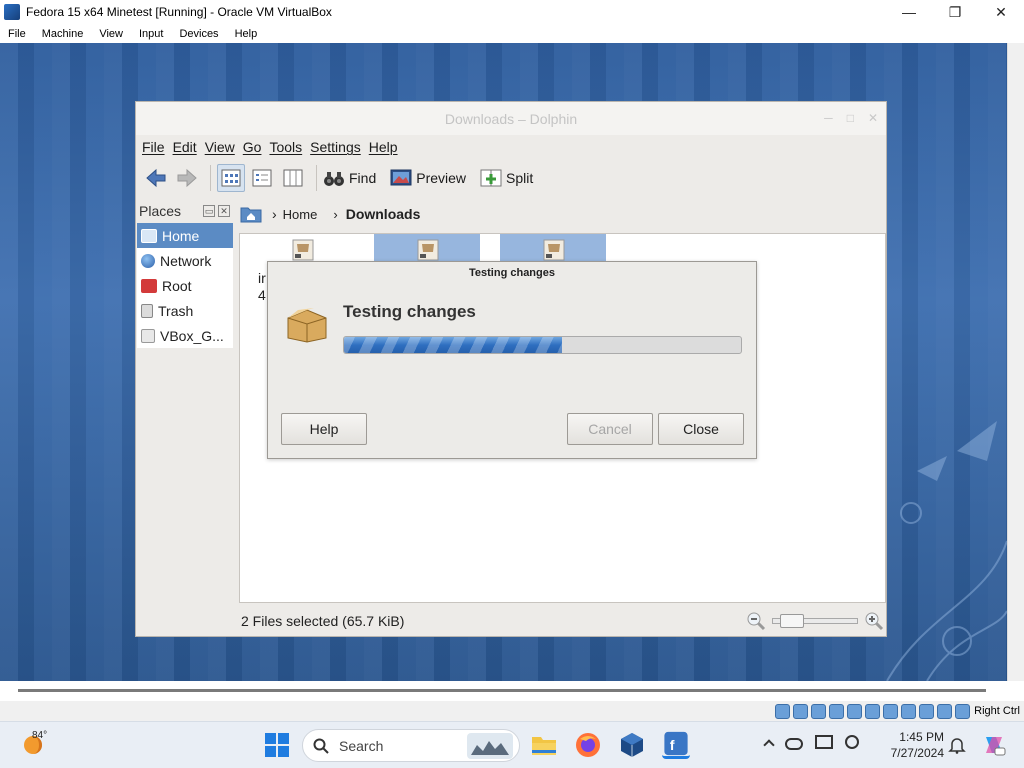 The image size is (1024, 768). What do you see at coordinates (63, 34) in the screenshot?
I see `menu-machine: Machine` at bounding box center [63, 34].